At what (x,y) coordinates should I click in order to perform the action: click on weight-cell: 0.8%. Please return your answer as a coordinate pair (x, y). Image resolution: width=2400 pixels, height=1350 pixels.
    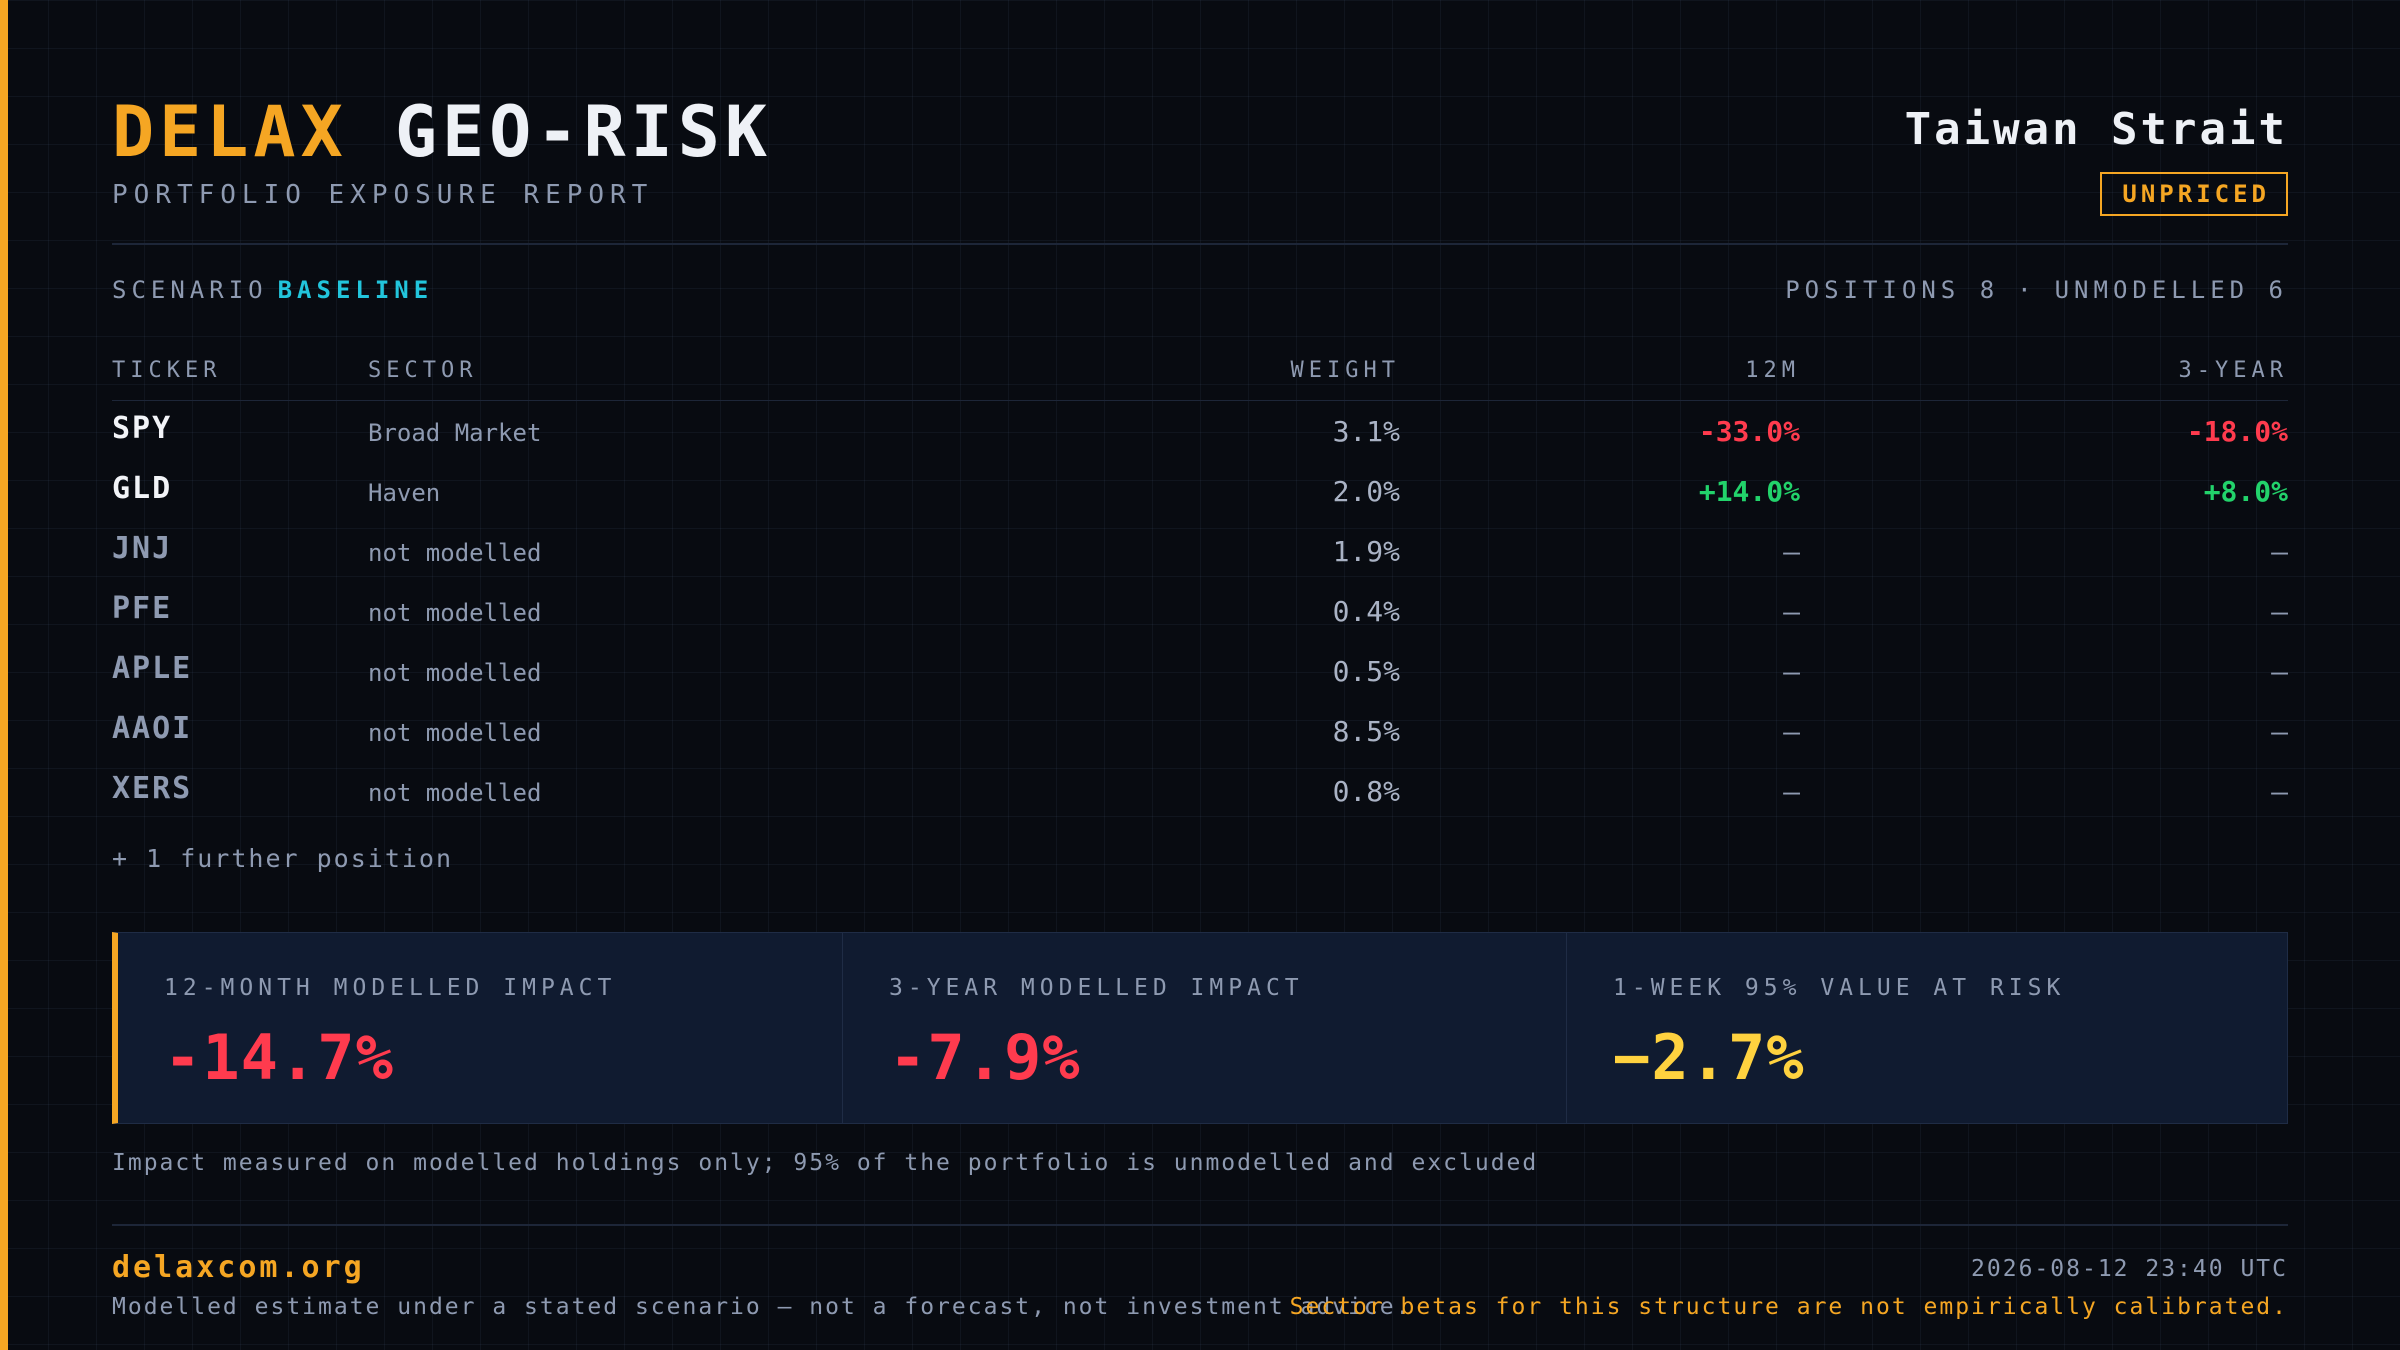
    Looking at the image, I should click on (1366, 791).